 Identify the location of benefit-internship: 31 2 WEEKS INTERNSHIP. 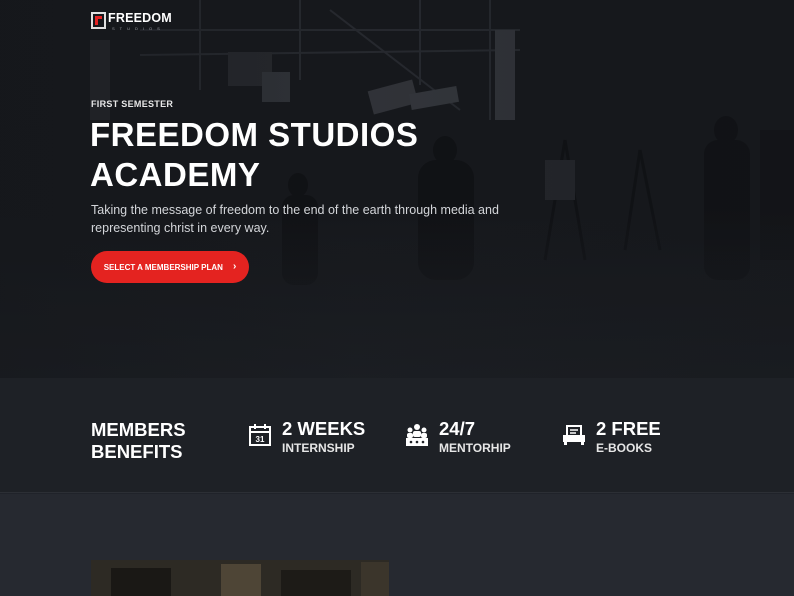
(306, 438).